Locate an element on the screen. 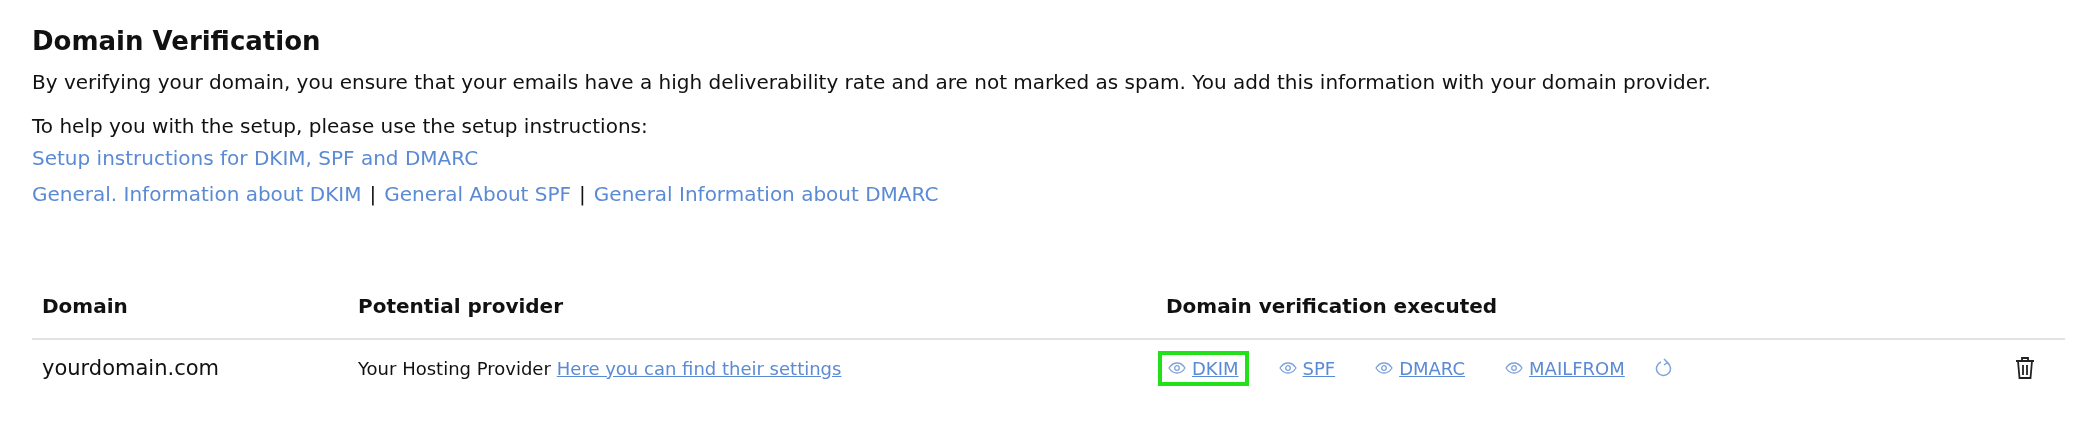 The image size is (2097, 441). help-text: To help you with the setup, please use the setup instructions: is located at coordinates (340, 126).